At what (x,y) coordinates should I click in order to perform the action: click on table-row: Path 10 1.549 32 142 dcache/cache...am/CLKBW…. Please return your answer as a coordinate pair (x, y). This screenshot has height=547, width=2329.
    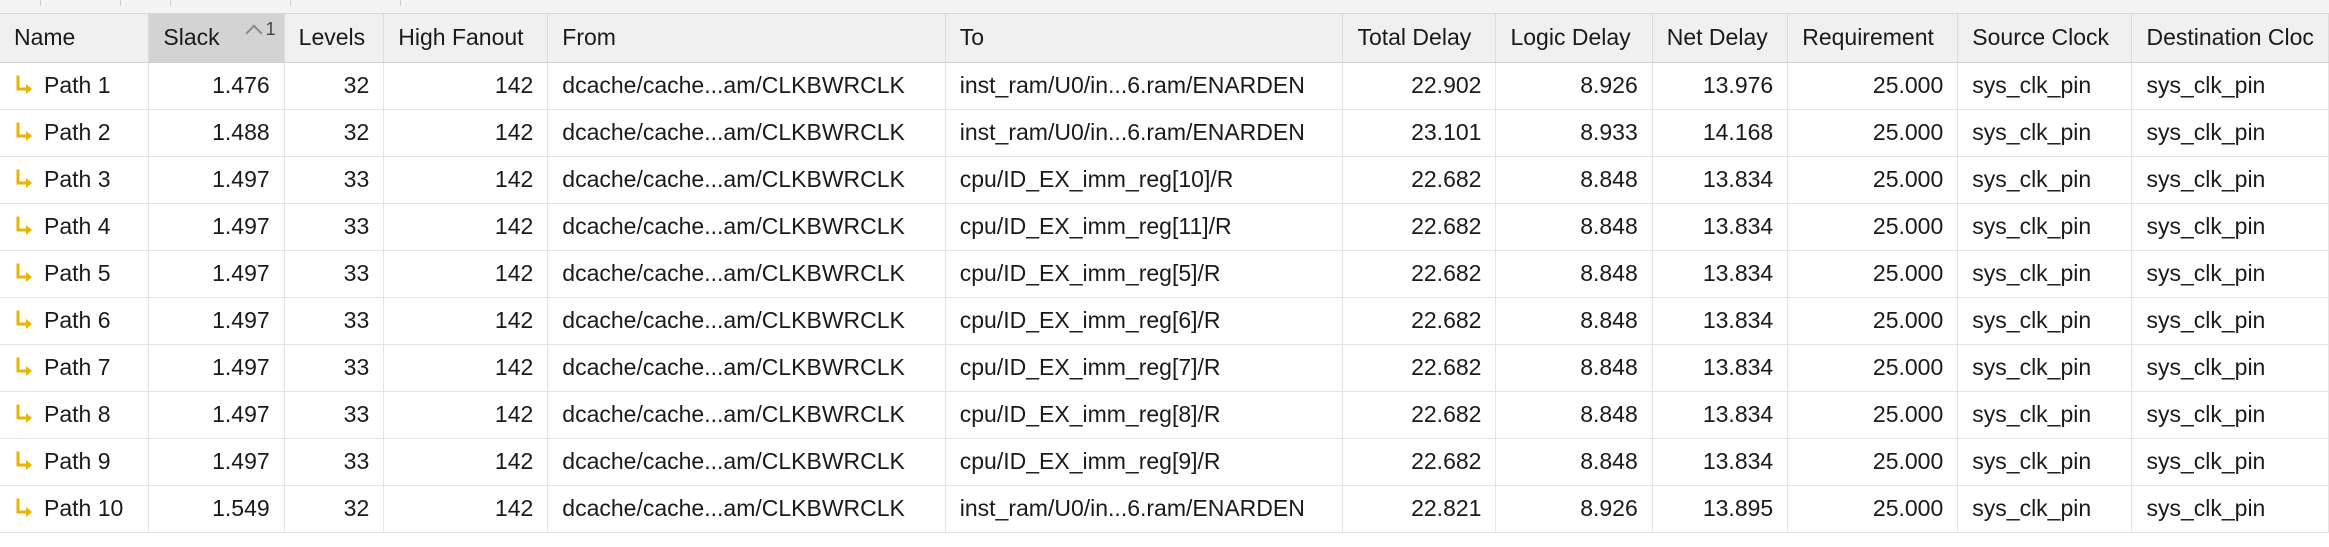
    Looking at the image, I should click on (1164, 509).